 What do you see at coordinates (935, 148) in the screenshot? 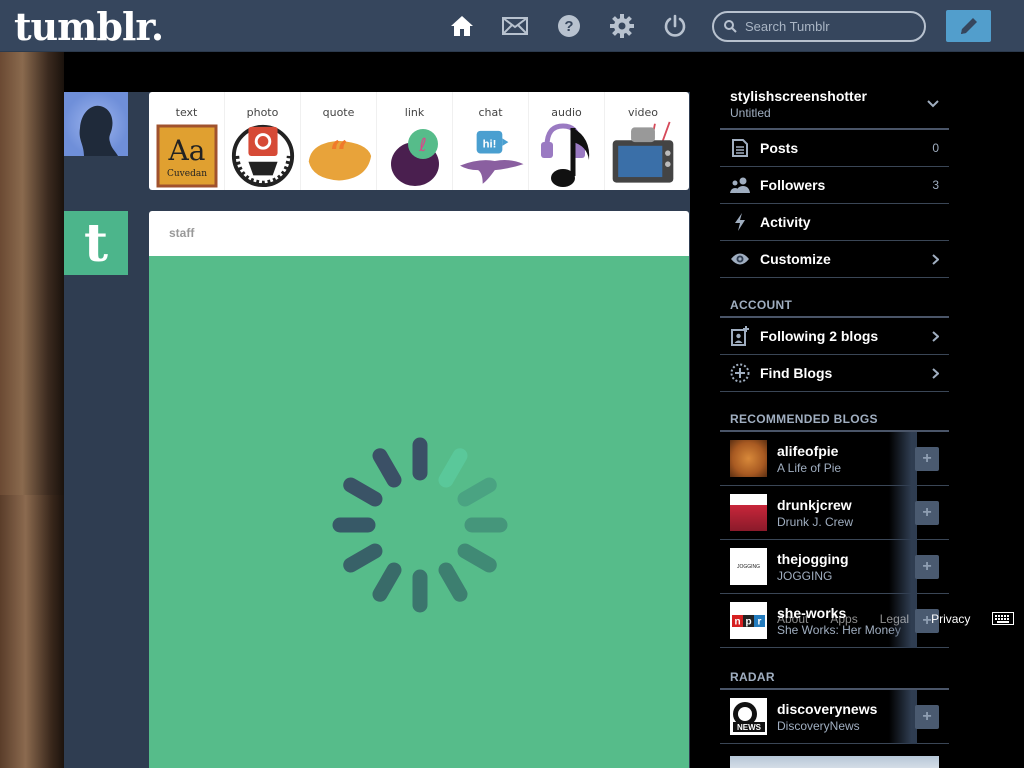
I see `posts-count: 0` at bounding box center [935, 148].